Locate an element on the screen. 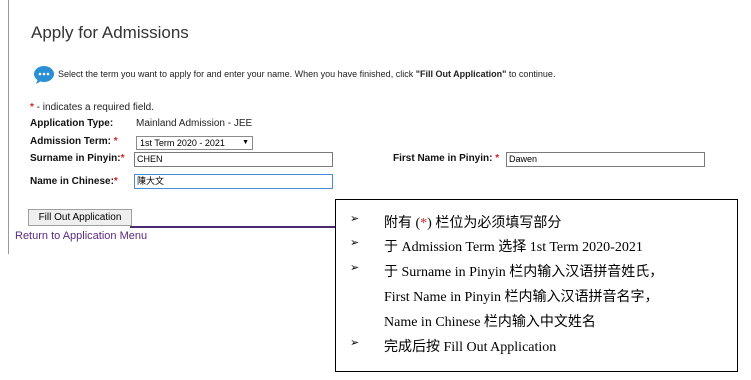  required-note-text: - indicates a required field. is located at coordinates (93, 107).